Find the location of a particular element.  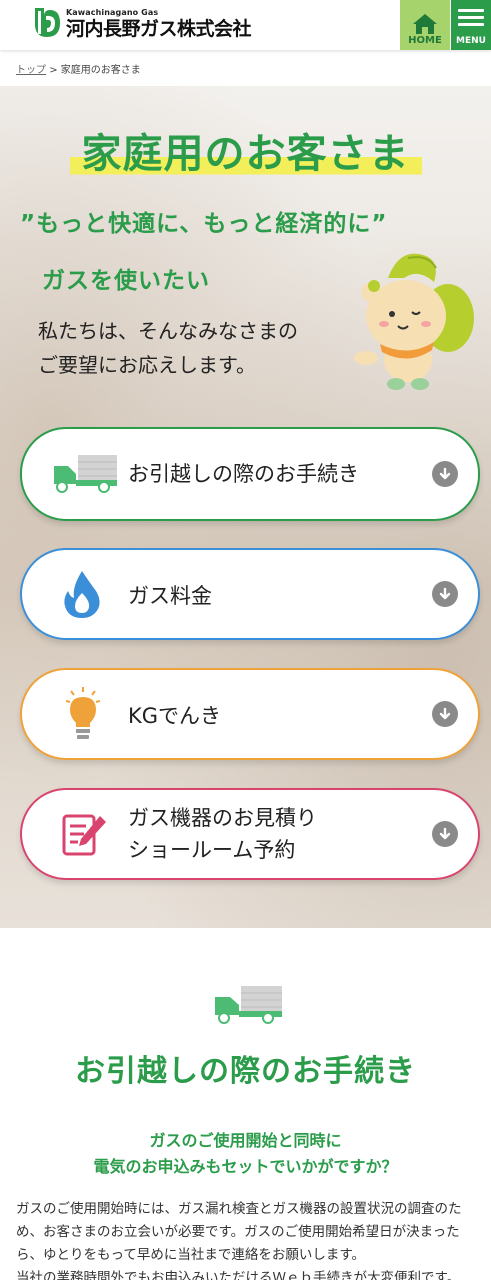

service-card-estimate-label: ガス機器のお見積り ショールーム予約 is located at coordinates (222, 834).